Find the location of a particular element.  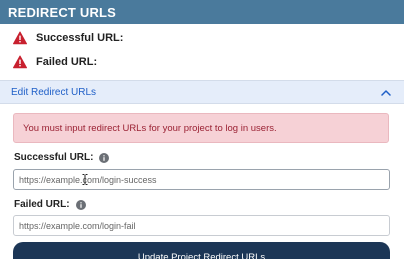

successful-url-field-label: Successful URL: is located at coordinates (62, 157).